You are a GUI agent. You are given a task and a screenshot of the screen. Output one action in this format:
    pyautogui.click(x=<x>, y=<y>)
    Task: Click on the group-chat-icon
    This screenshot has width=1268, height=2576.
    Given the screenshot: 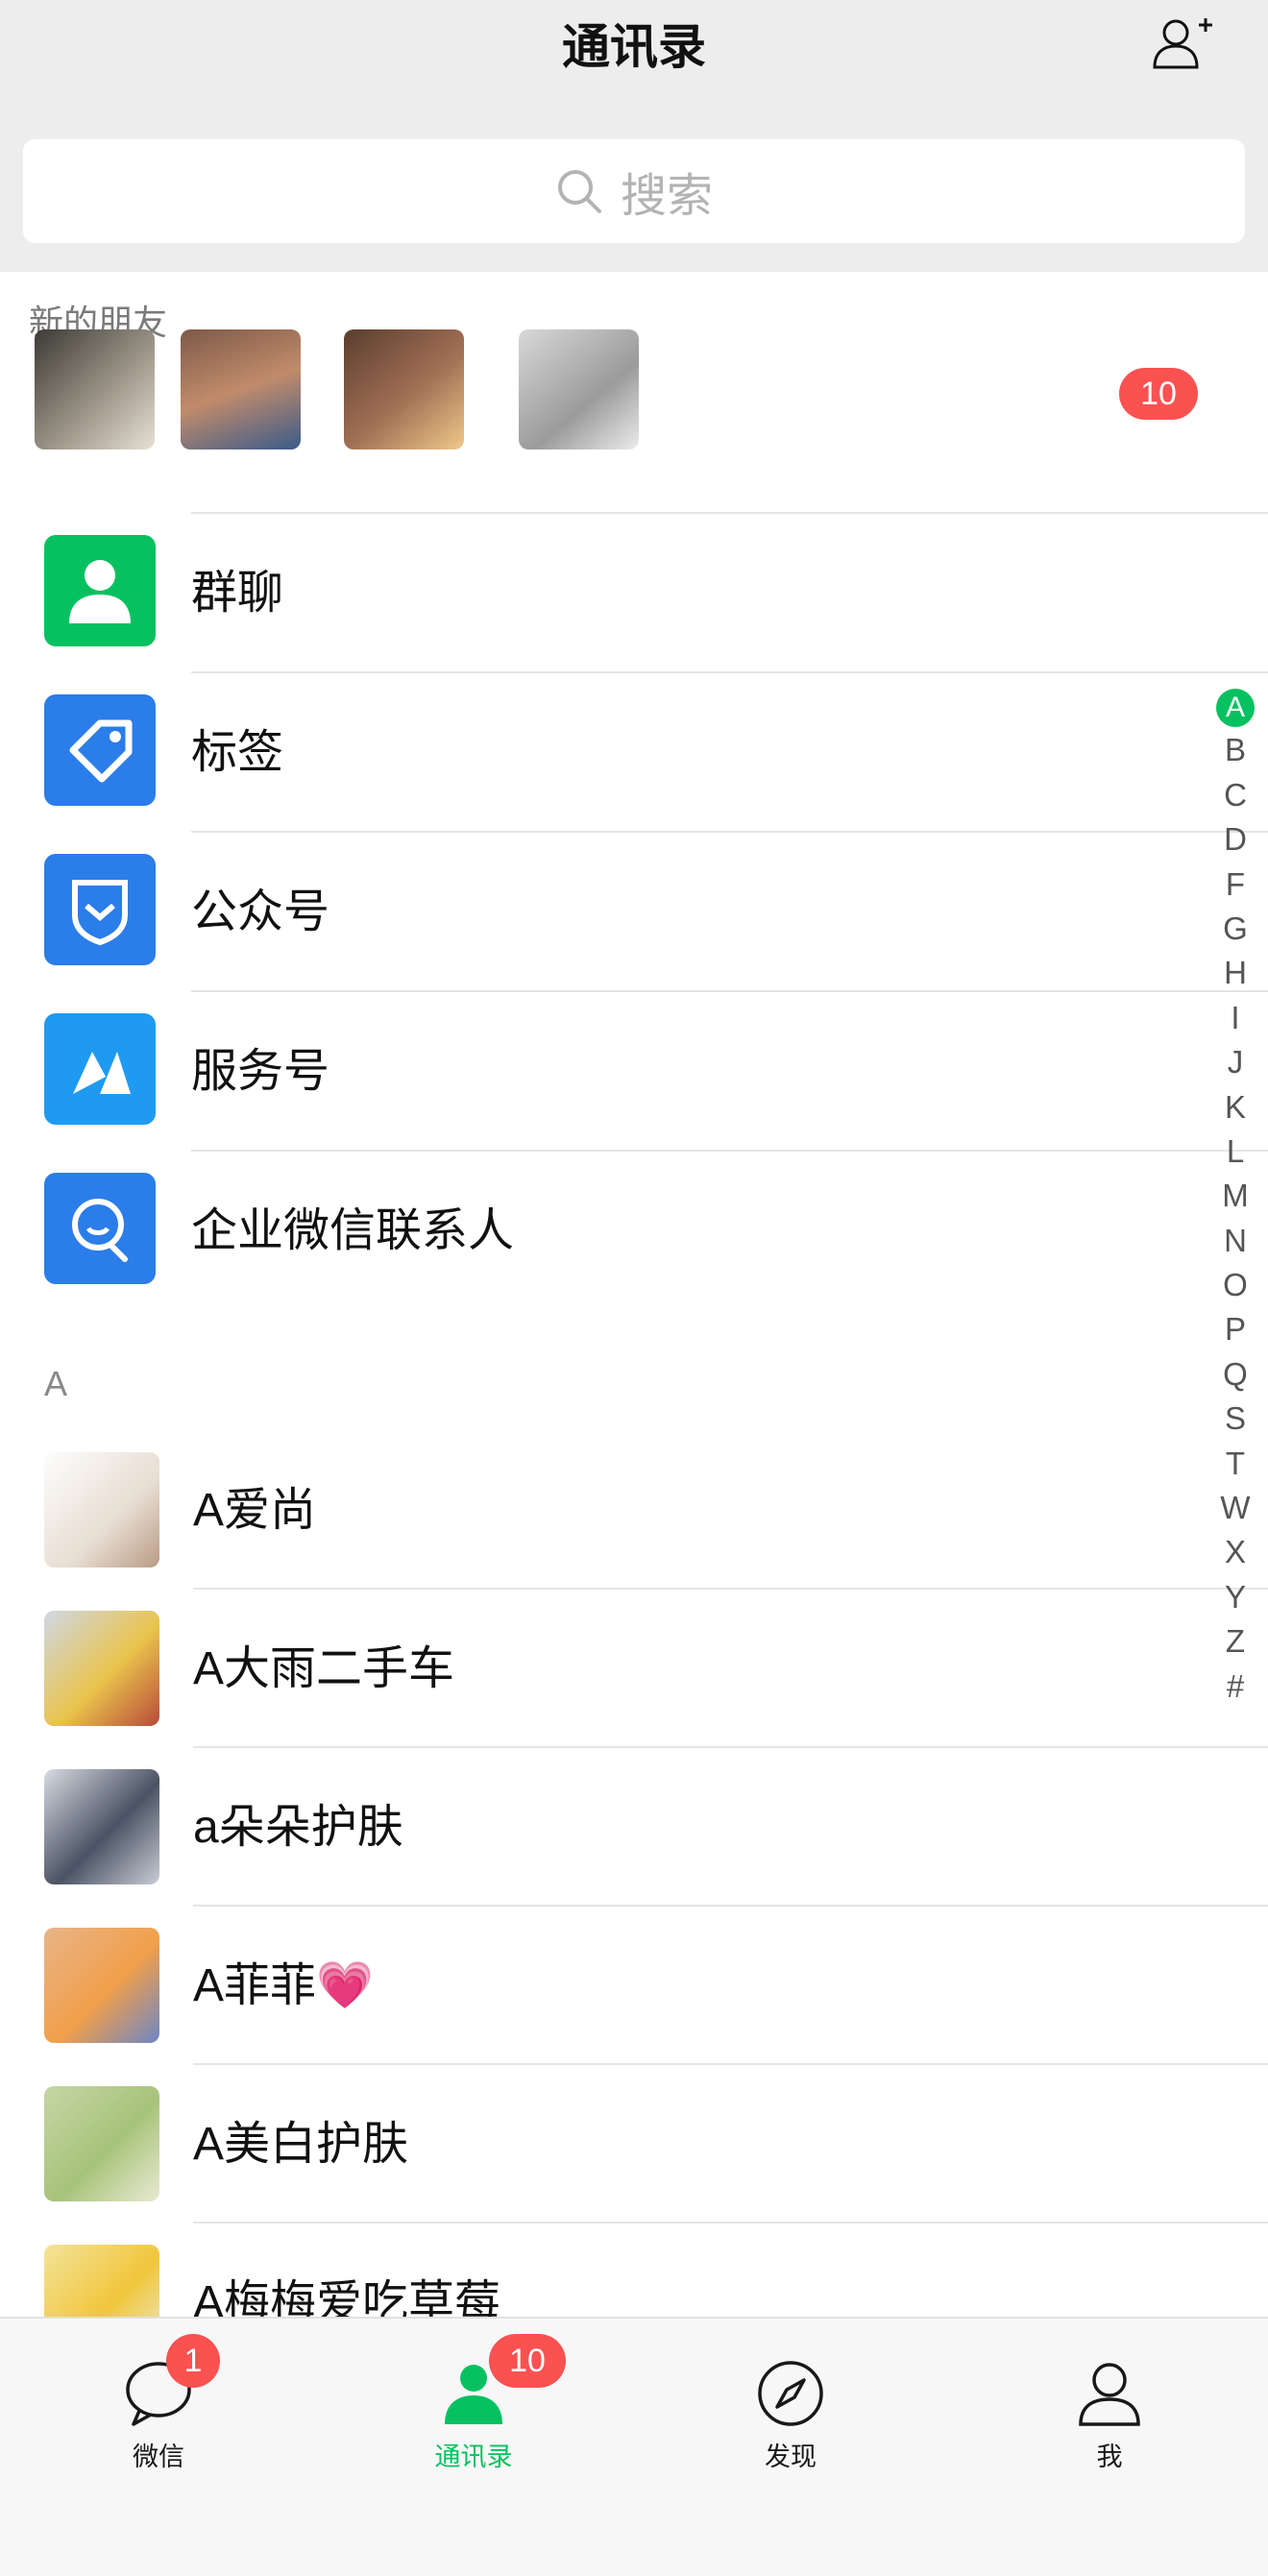 What is the action you would take?
    pyautogui.click(x=100, y=590)
    